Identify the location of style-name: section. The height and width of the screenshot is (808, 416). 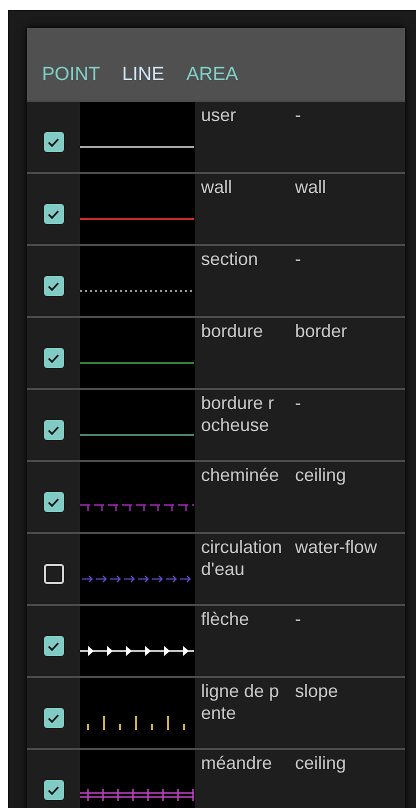
(242, 281).